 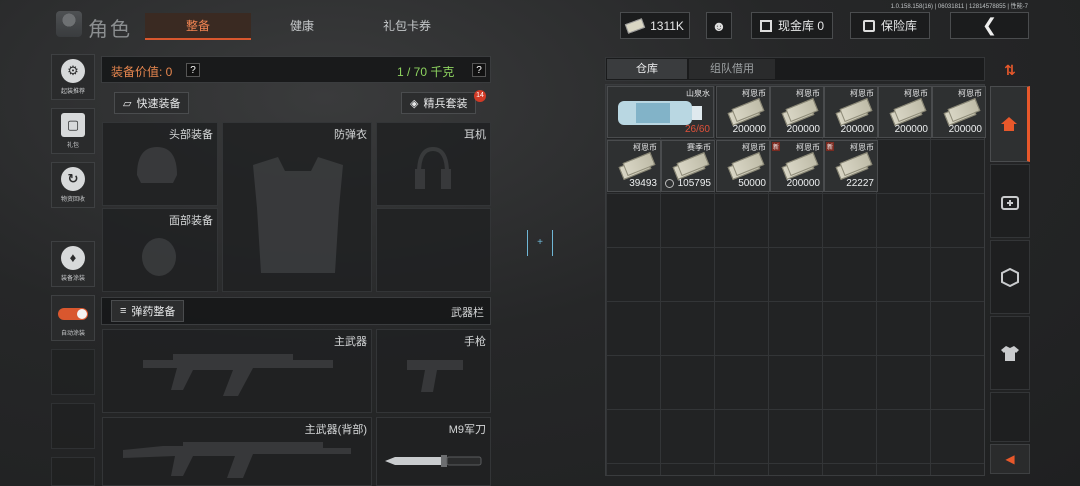 What do you see at coordinates (467, 430) in the screenshot?
I see `slot-label: M9军刀` at bounding box center [467, 430].